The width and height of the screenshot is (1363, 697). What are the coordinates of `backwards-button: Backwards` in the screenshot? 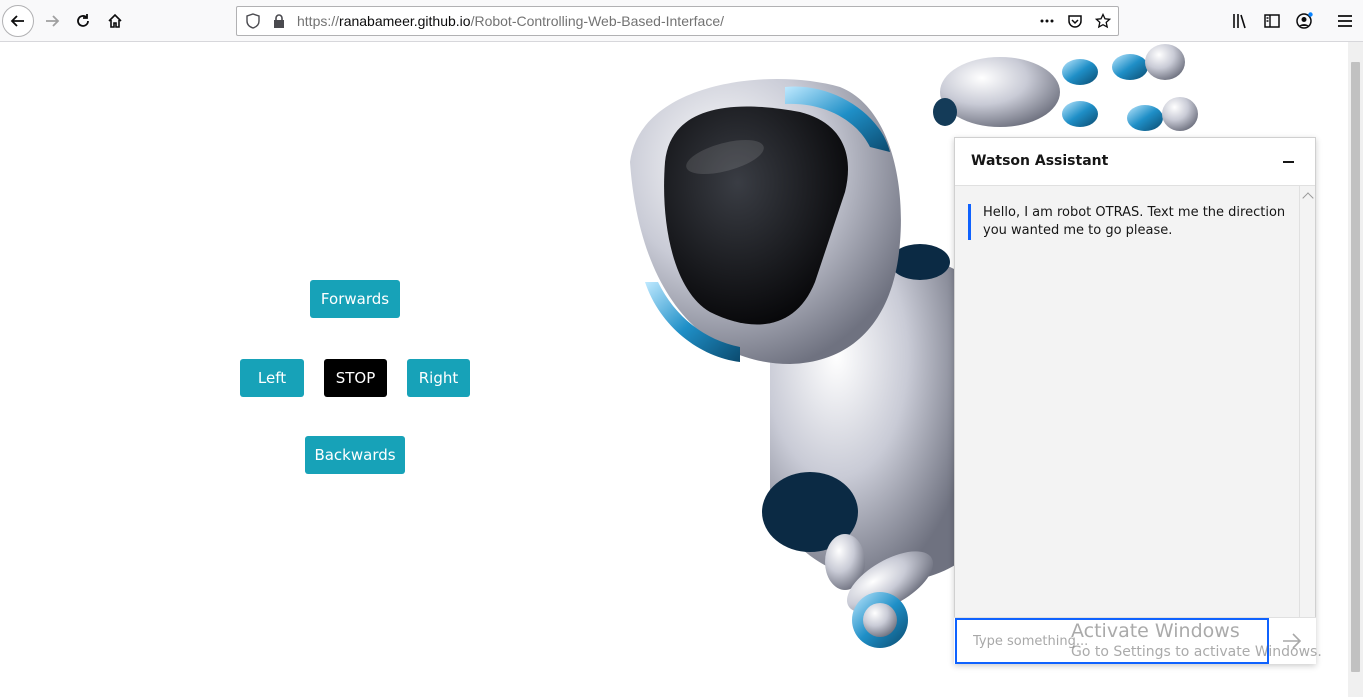 It's located at (355, 455).